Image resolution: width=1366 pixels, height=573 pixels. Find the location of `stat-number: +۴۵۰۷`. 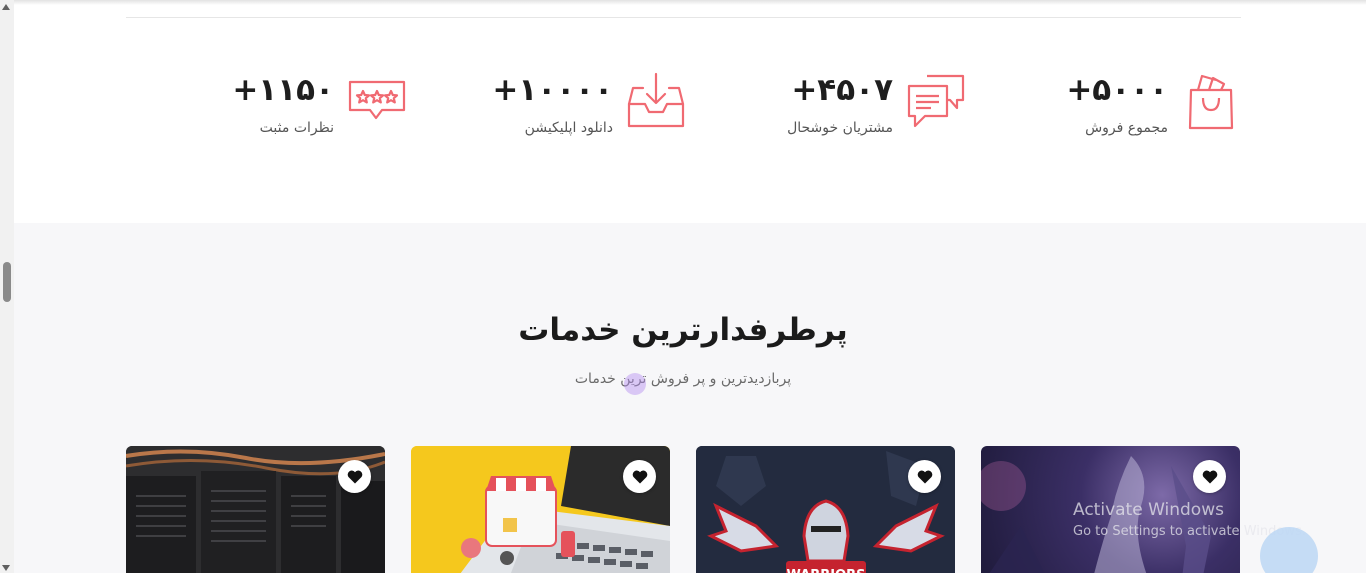

stat-number: +۴۵۰۷ is located at coordinates (842, 90).